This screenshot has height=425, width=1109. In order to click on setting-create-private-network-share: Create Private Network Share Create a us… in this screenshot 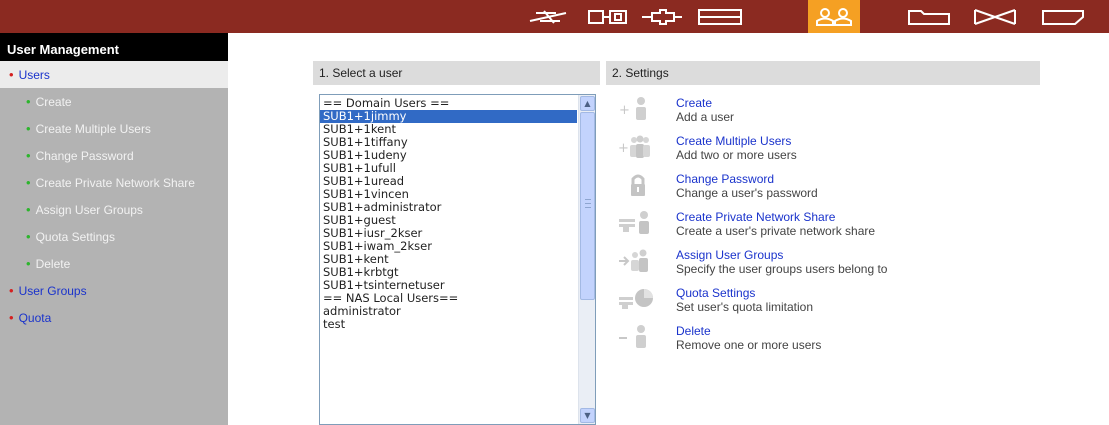, I will do `click(827, 226)`.